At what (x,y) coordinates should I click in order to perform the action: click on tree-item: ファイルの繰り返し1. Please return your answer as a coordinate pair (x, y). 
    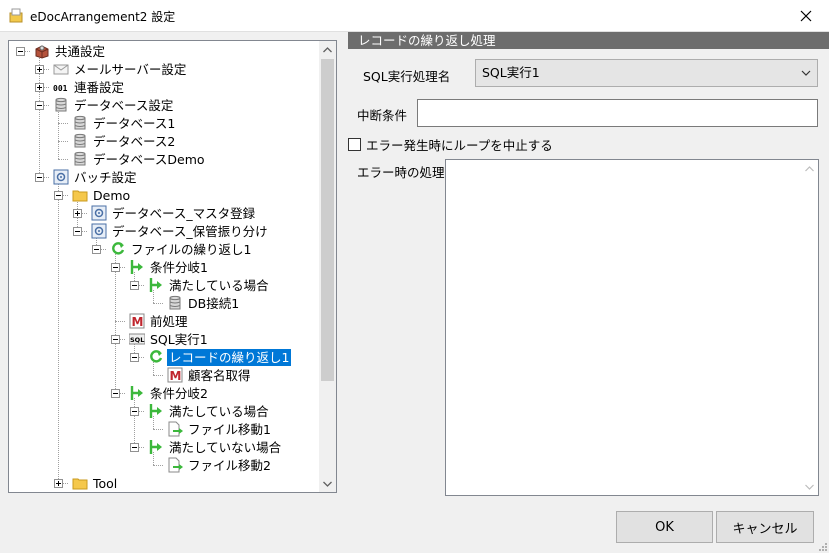
    Looking at the image, I should click on (181, 249).